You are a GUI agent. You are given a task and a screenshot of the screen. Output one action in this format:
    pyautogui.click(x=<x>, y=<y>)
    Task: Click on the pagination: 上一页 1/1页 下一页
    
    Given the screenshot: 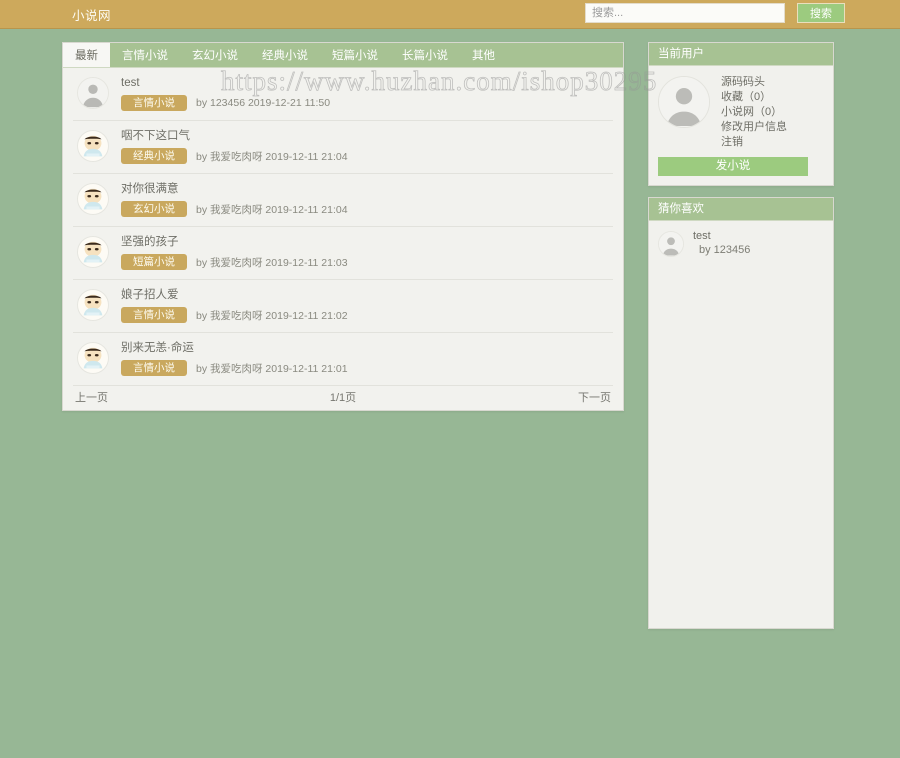 What is the action you would take?
    pyautogui.click(x=343, y=398)
    